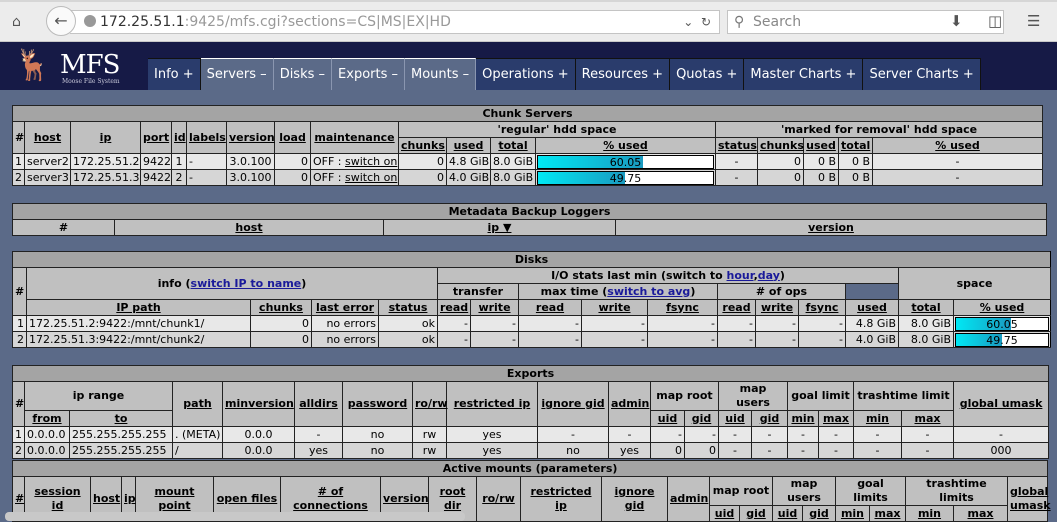 The image size is (1057, 522). Describe the element at coordinates (318, 404) in the screenshot. I see `column-header-alldirs: alldirs` at that location.